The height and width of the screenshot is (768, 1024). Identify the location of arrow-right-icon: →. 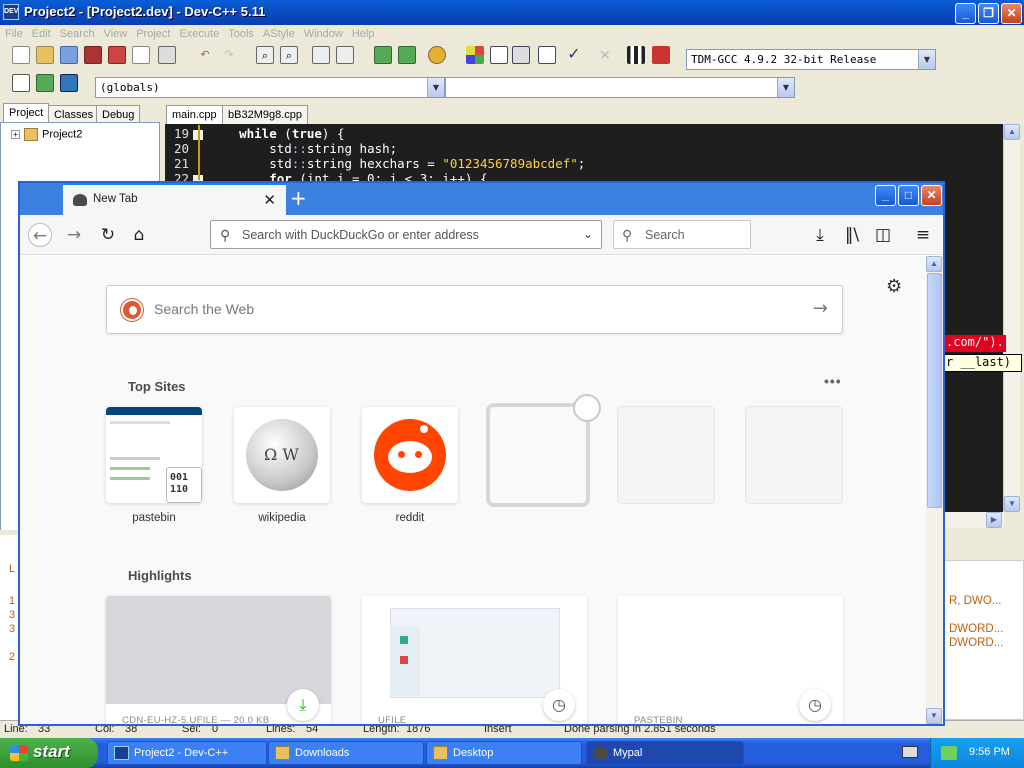
(820, 308).